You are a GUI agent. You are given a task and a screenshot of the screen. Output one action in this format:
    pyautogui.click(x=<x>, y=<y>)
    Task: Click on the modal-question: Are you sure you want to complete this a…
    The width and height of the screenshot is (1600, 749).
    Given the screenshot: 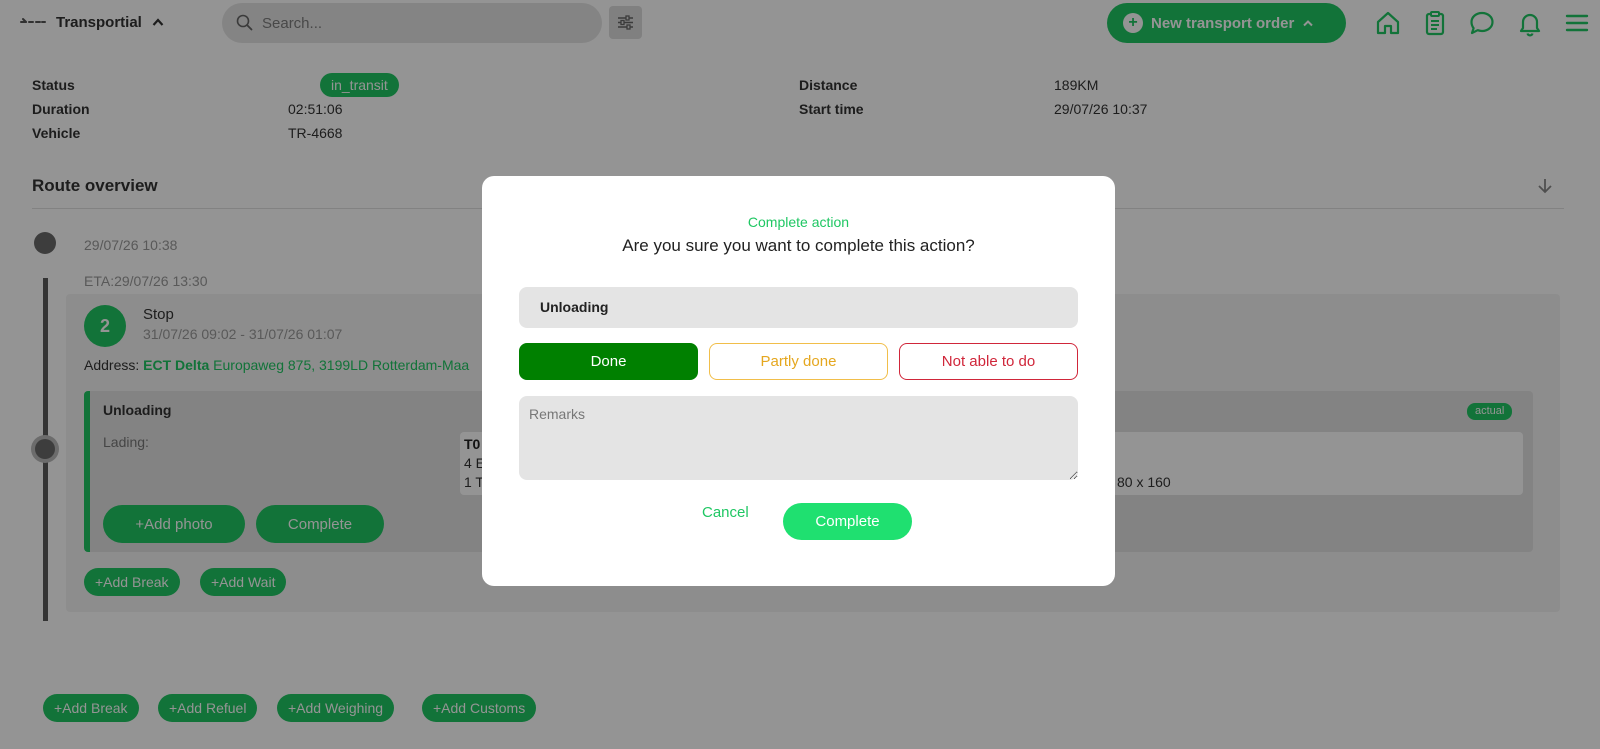 What is the action you would take?
    pyautogui.click(x=798, y=245)
    